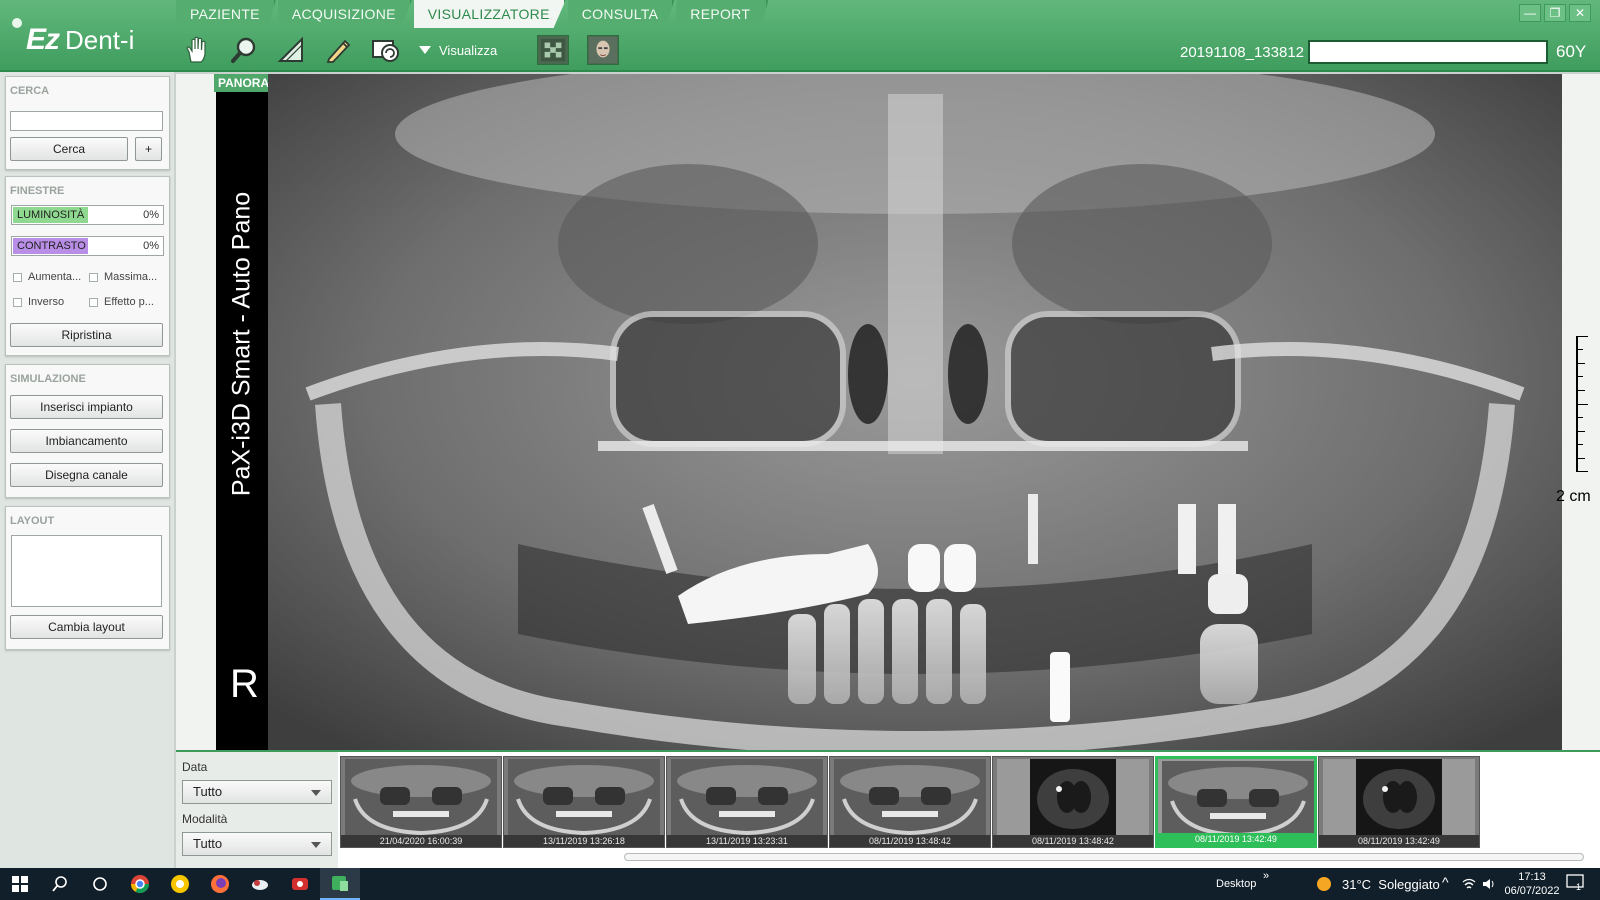 The width and height of the screenshot is (1600, 900). I want to click on thumbnail-ct: 08/11/2019 13:48:42, so click(1073, 802).